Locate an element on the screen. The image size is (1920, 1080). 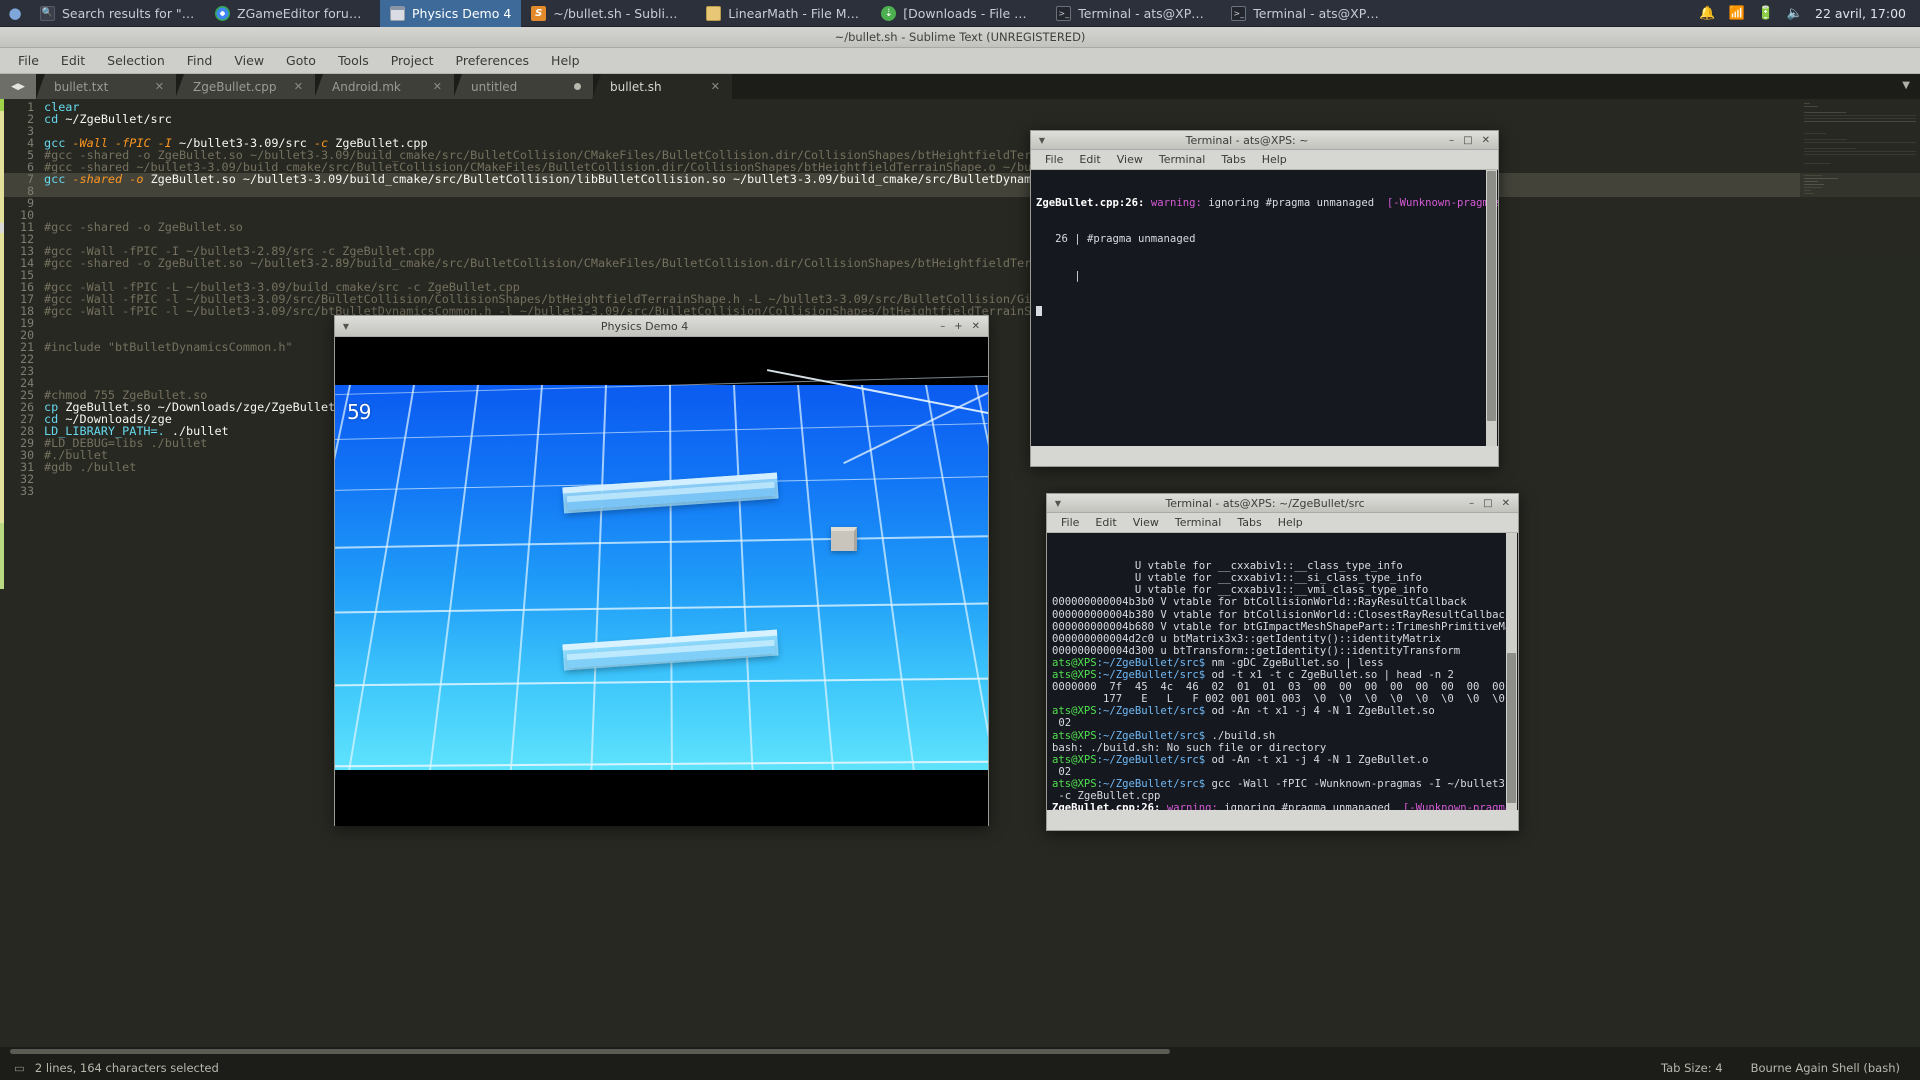
terminal-icon: >_ is located at coordinates (1239, 13).